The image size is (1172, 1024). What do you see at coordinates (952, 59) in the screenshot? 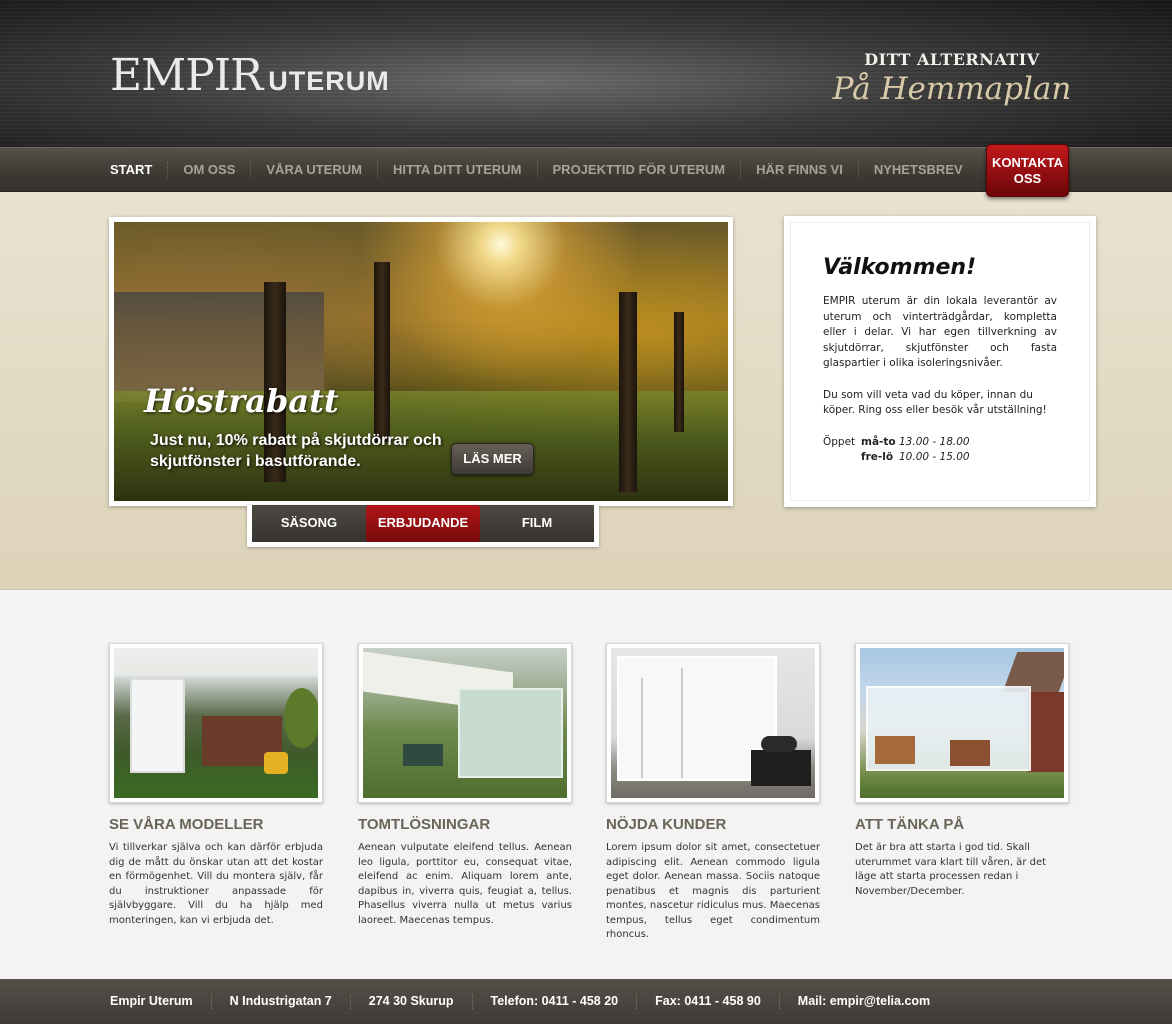
I see `slogan-top: DITT ALTERNATIV` at bounding box center [952, 59].